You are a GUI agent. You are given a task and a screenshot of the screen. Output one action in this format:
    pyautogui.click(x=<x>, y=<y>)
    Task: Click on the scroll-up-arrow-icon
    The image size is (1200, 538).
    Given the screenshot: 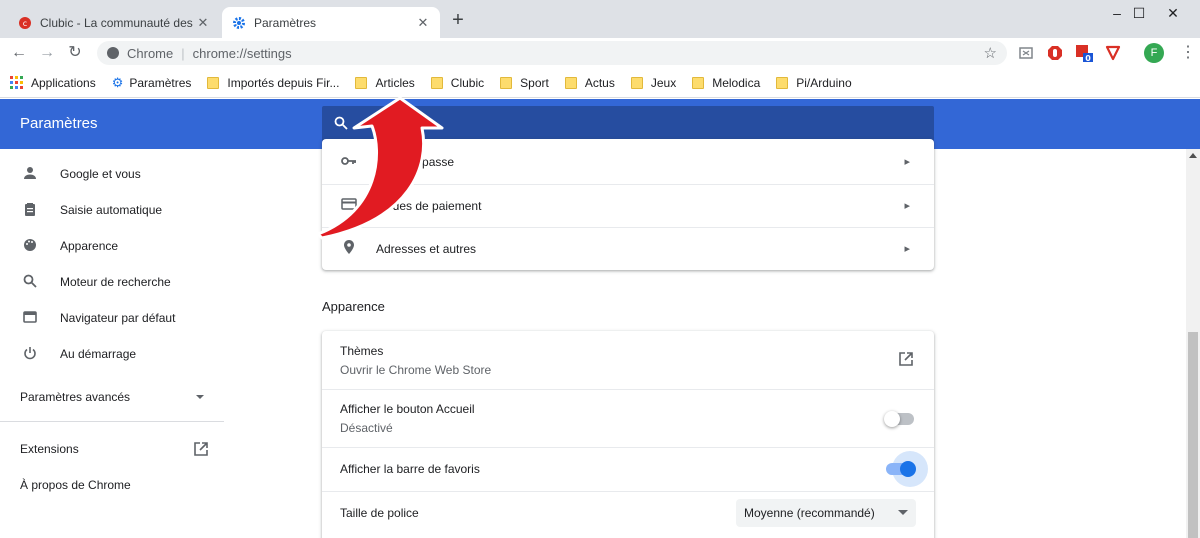 What is the action you would take?
    pyautogui.click(x=1193, y=155)
    